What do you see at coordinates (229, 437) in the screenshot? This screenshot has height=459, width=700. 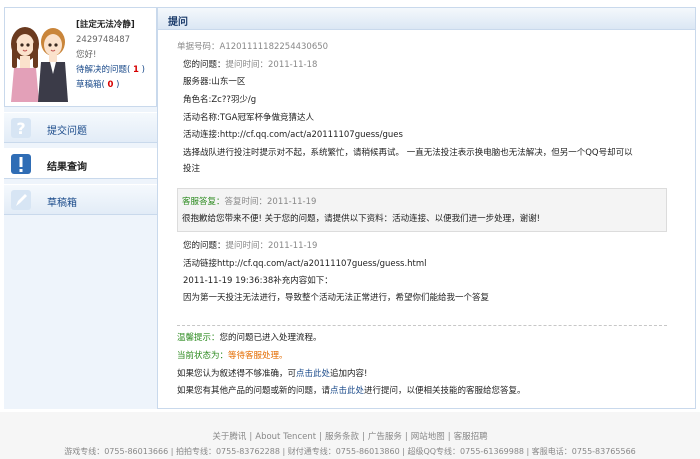 I see `footer-link-about: 关于腾讯` at bounding box center [229, 437].